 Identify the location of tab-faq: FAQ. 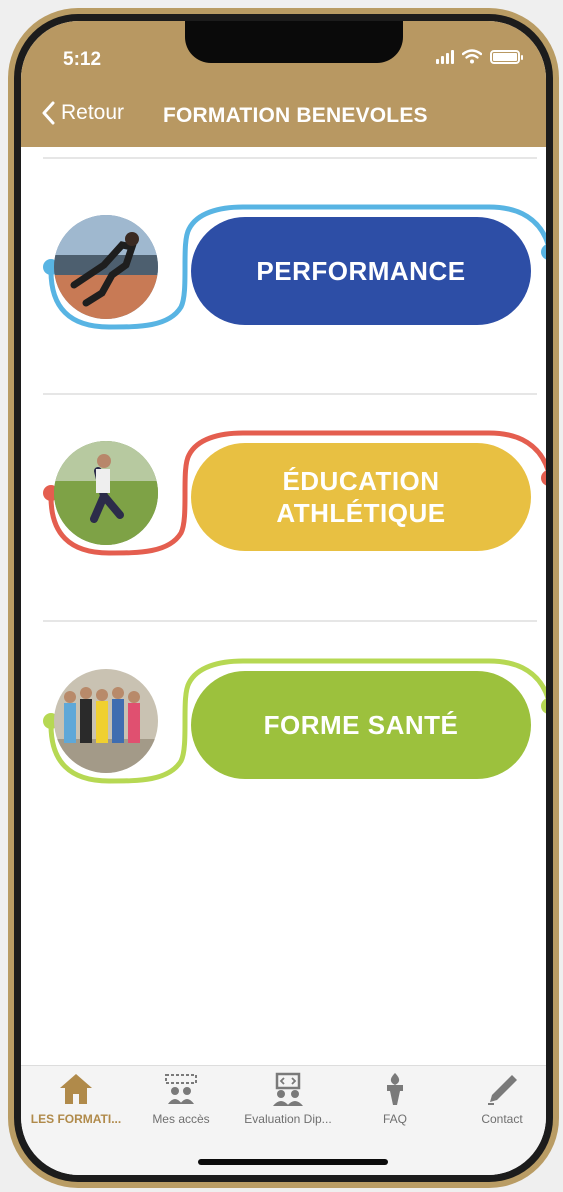
(395, 1107).